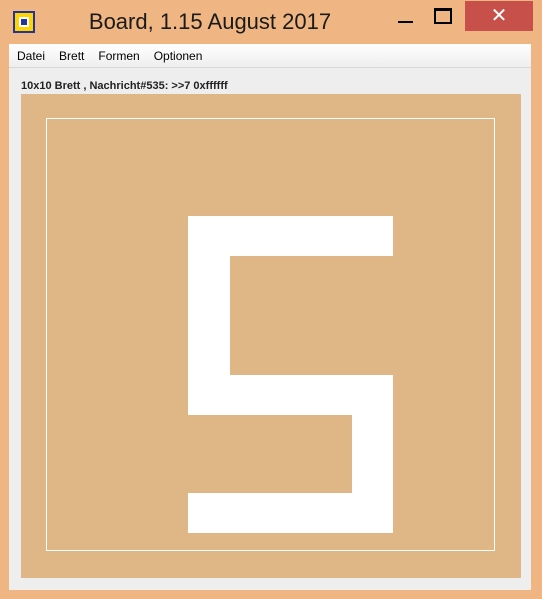 The image size is (542, 599). I want to click on menu-datei: Datei, so click(31, 56).